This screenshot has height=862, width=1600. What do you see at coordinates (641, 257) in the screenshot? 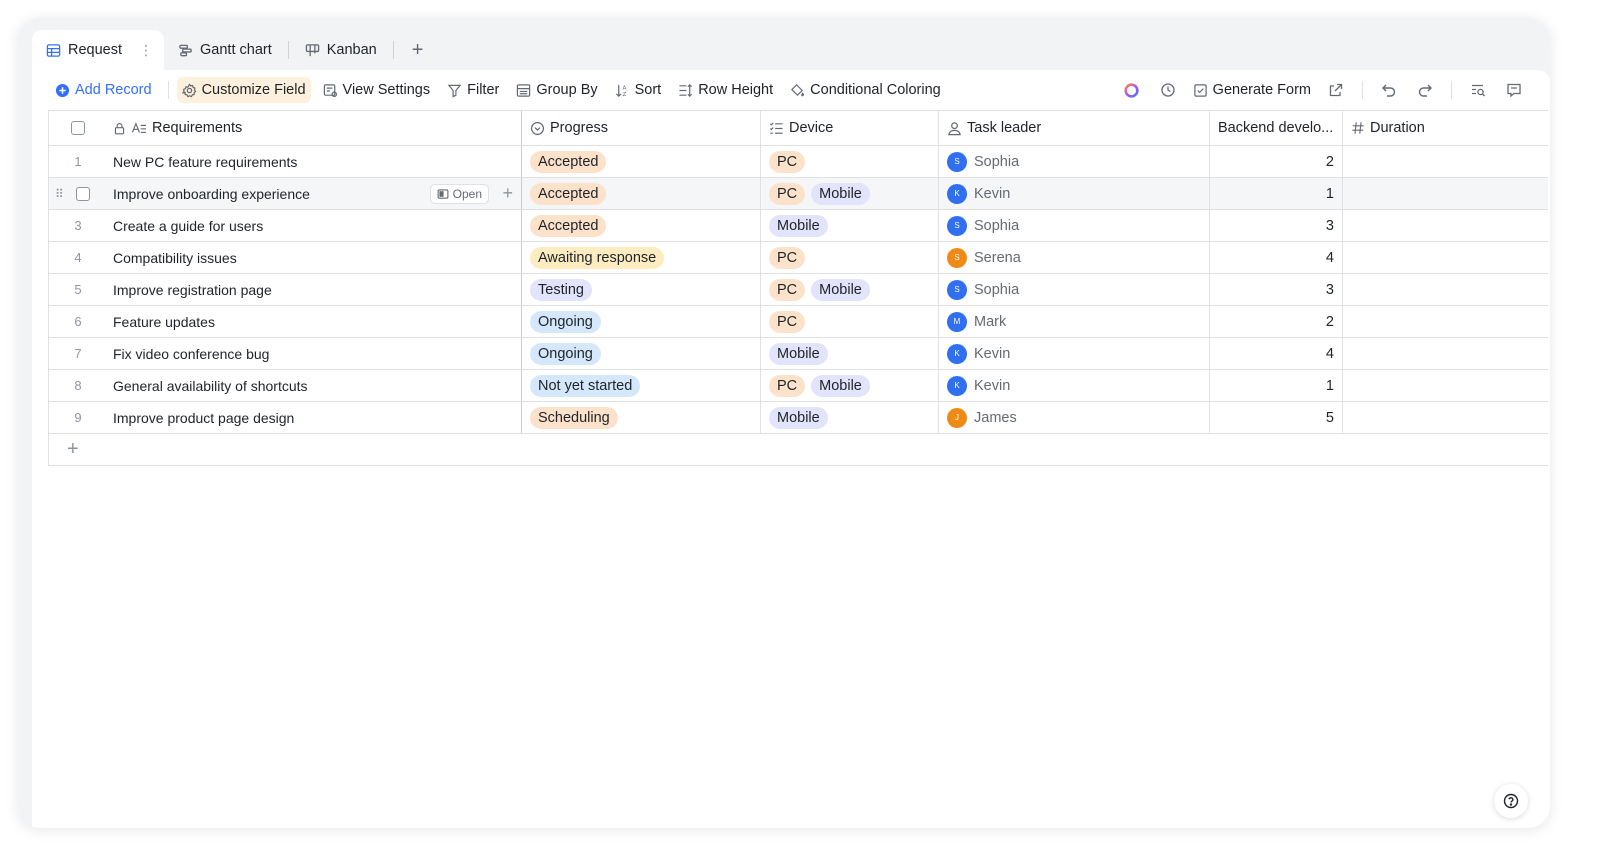
I see `progress-cell: Awaiting response` at bounding box center [641, 257].